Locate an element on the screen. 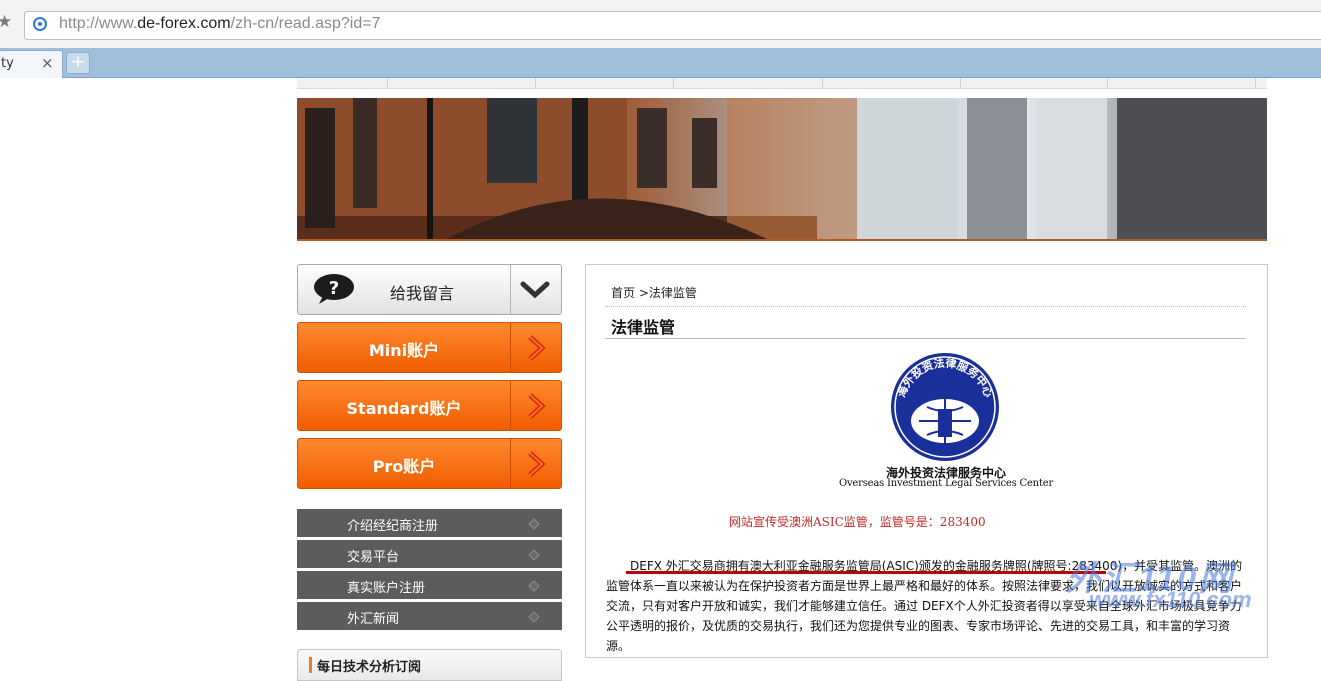 The height and width of the screenshot is (681, 1321). tab-bar: ty × + is located at coordinates (660, 63).